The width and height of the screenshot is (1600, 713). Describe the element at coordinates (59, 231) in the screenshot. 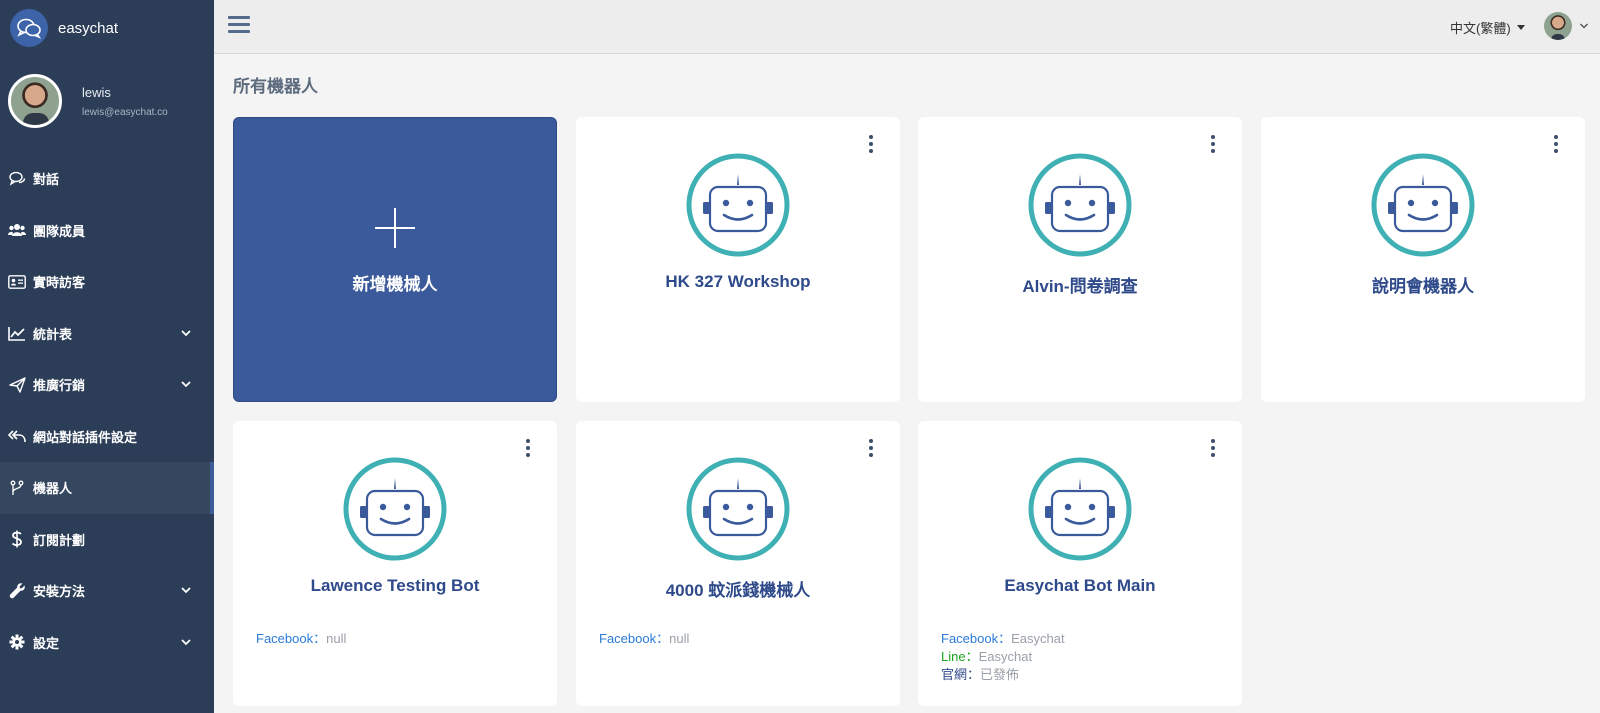

I see `sidebar-item-label: 團隊成員` at that location.